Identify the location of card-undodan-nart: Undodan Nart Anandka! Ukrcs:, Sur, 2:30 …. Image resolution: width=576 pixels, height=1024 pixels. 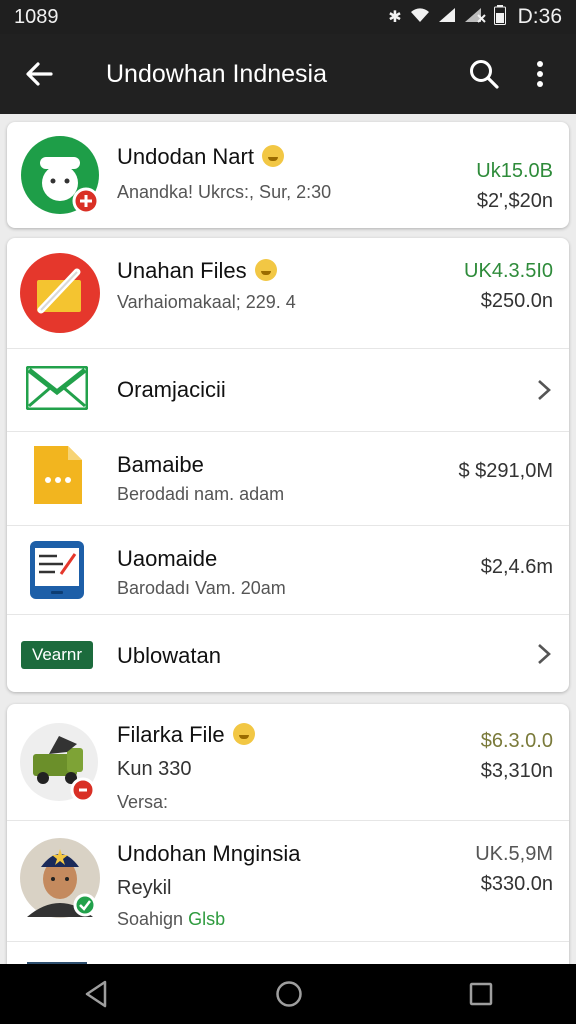
(288, 175).